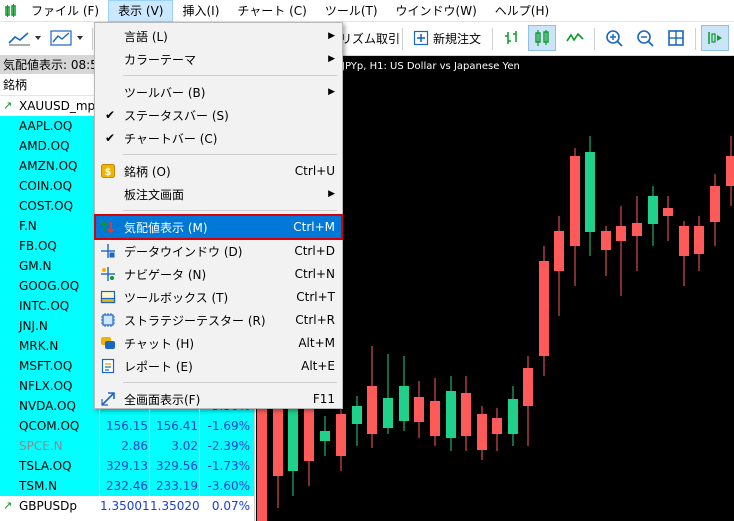 The height and width of the screenshot is (521, 734). I want to click on menu-item-label: レポート (E), so click(158, 366).